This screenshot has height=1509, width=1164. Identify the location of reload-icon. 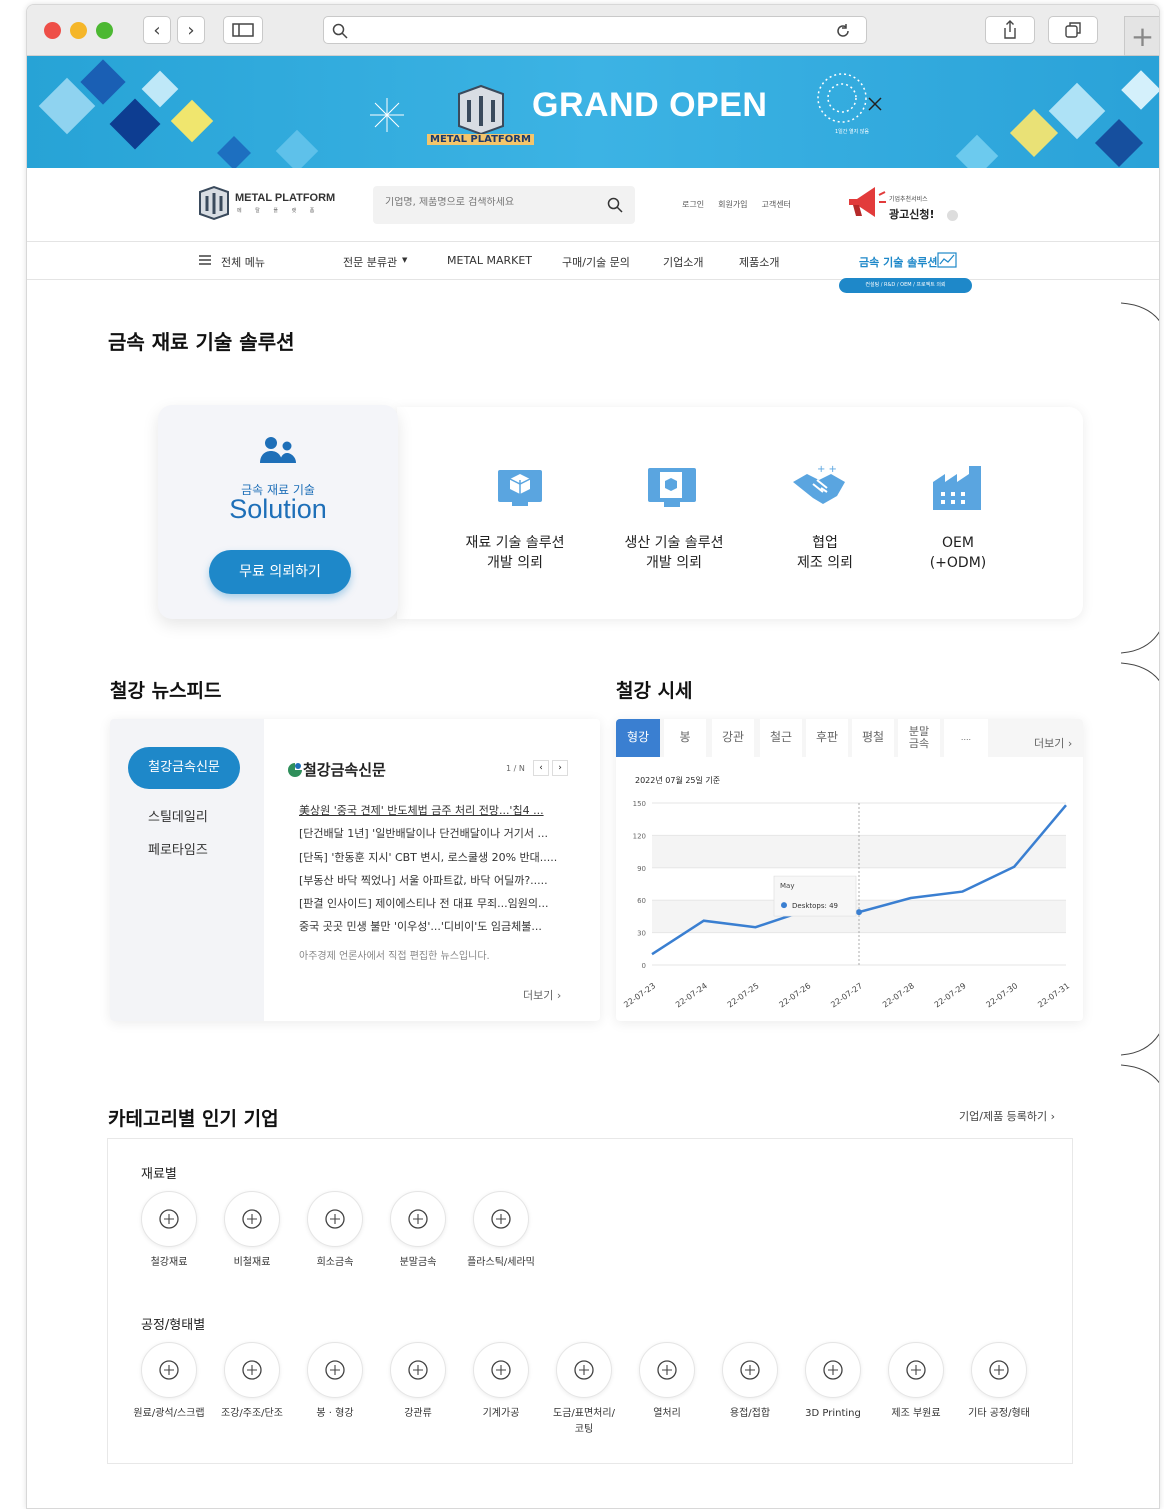
(843, 31).